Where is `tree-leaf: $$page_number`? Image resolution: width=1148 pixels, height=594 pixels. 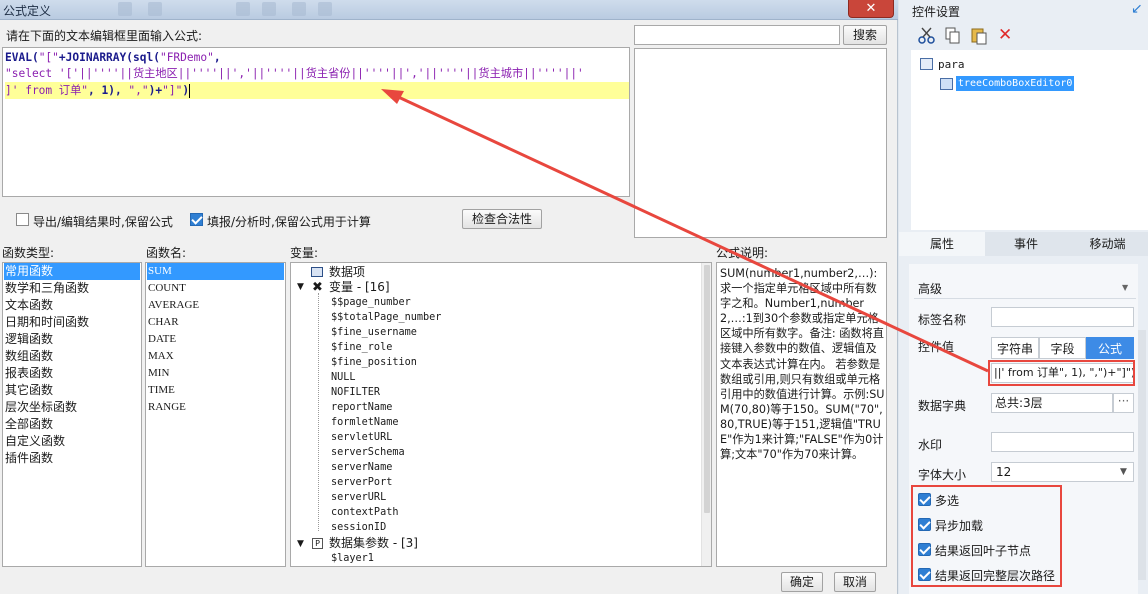 tree-leaf: $$page_number is located at coordinates (371, 302).